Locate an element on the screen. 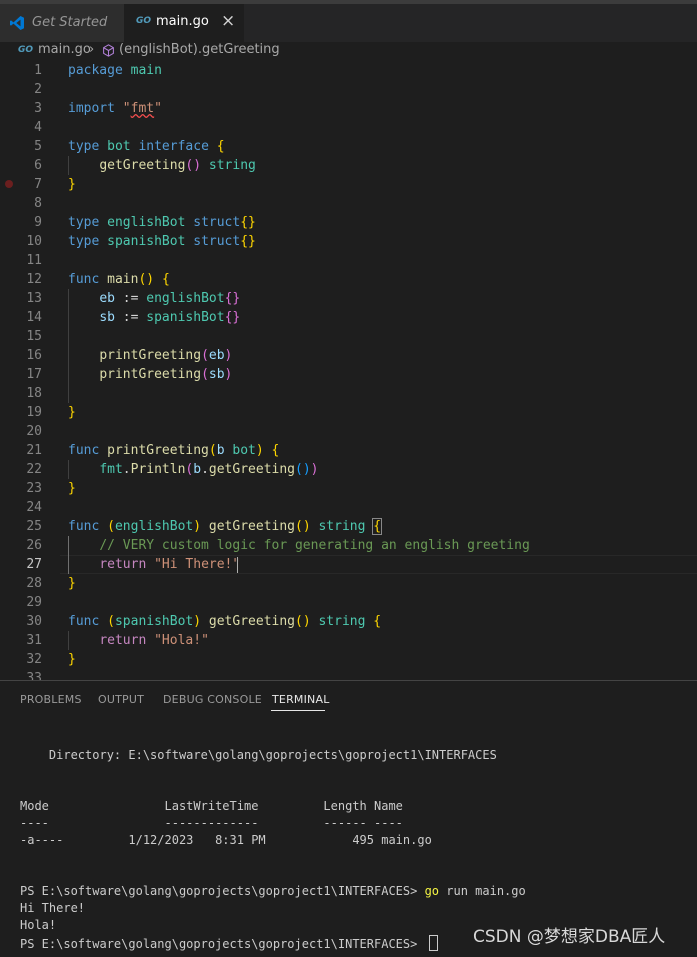 The image size is (697, 957). chevron-right-icon: › is located at coordinates (92, 49).